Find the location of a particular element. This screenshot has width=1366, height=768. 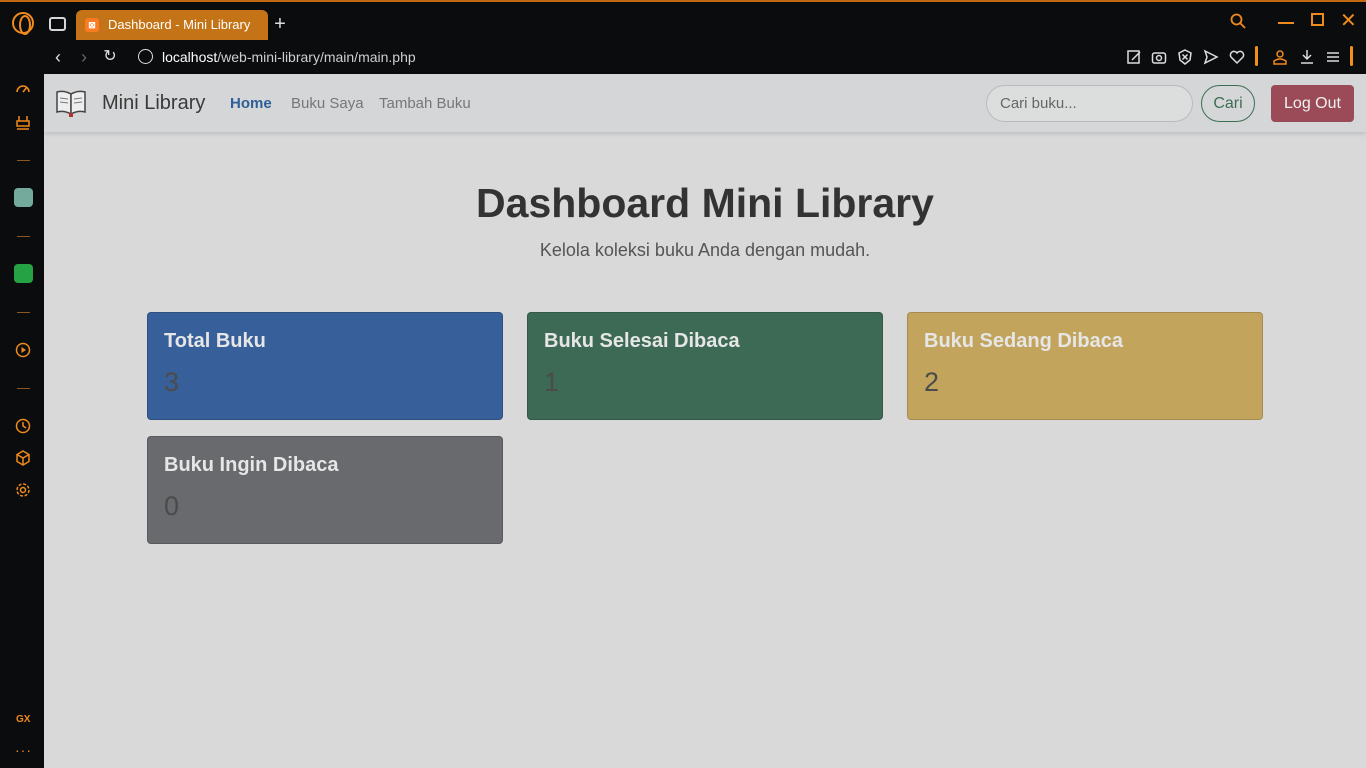

player-icon is located at coordinates (23, 350).